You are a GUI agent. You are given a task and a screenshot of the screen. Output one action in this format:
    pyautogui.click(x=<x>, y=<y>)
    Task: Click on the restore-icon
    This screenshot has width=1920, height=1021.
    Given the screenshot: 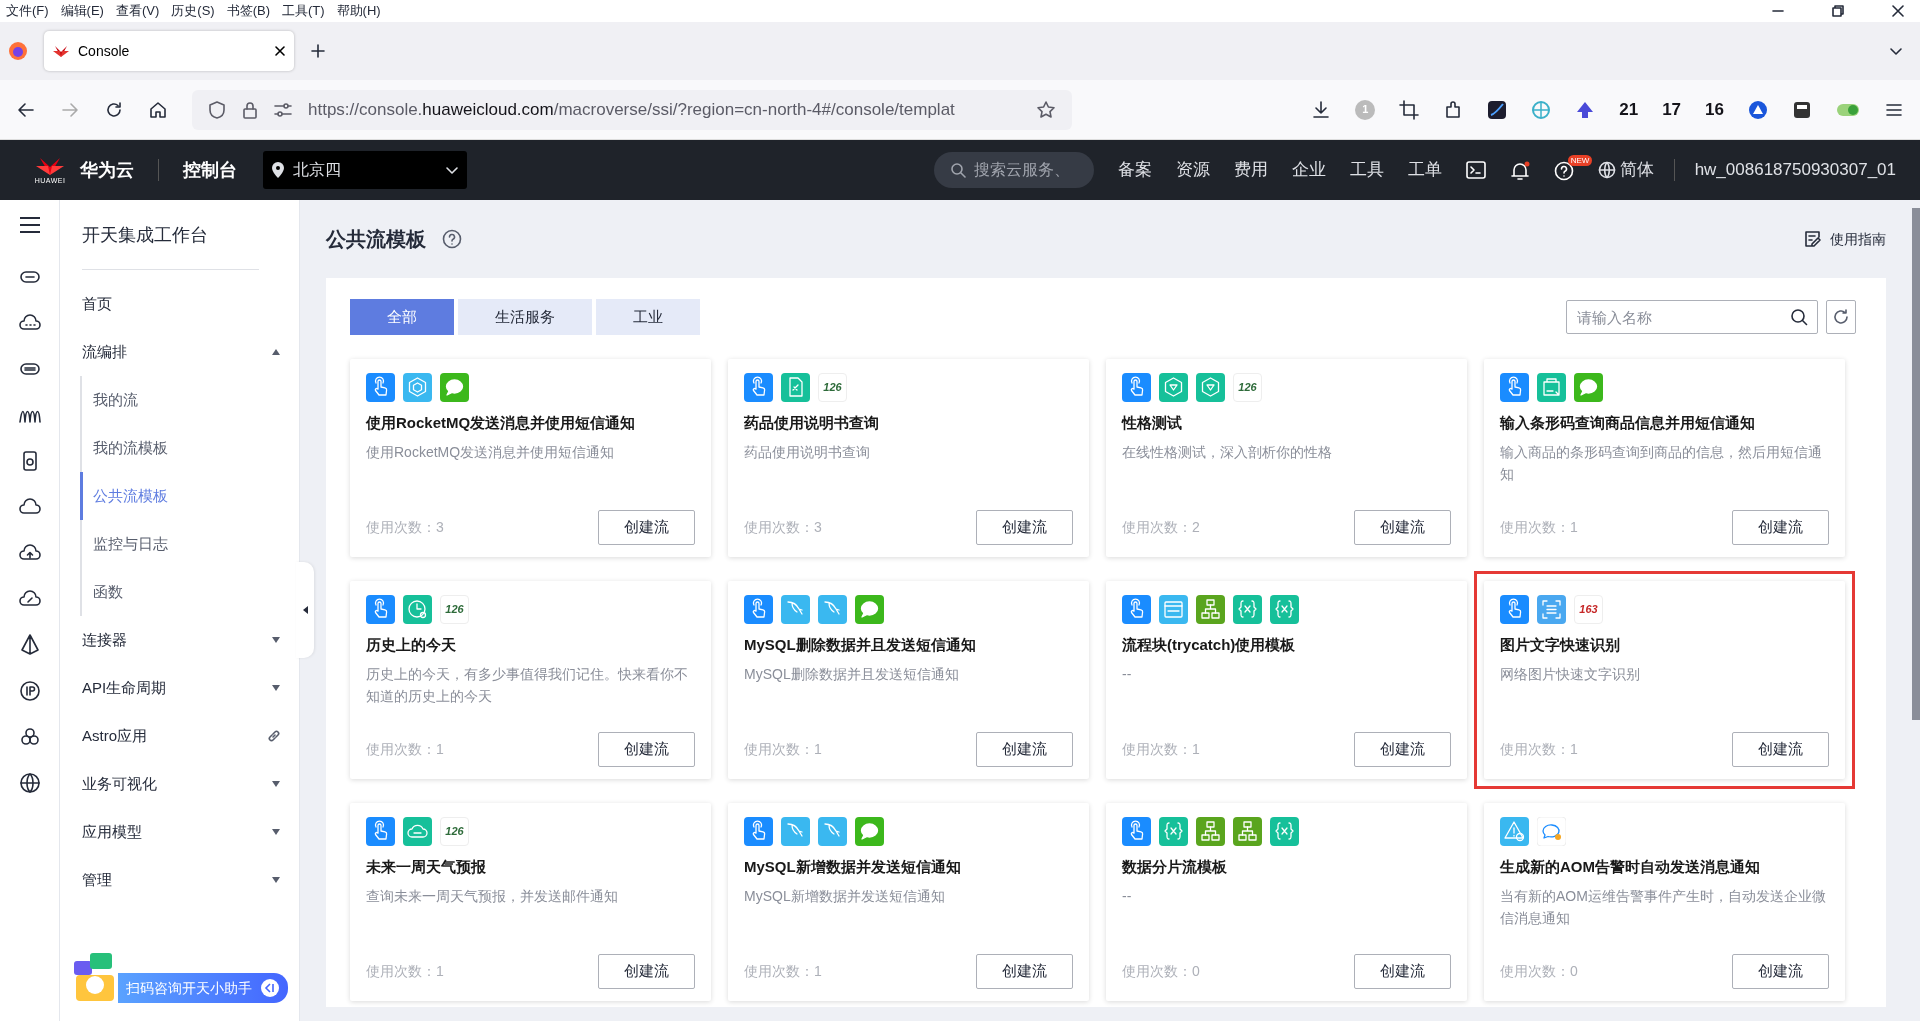 What is the action you would take?
    pyautogui.click(x=1838, y=11)
    